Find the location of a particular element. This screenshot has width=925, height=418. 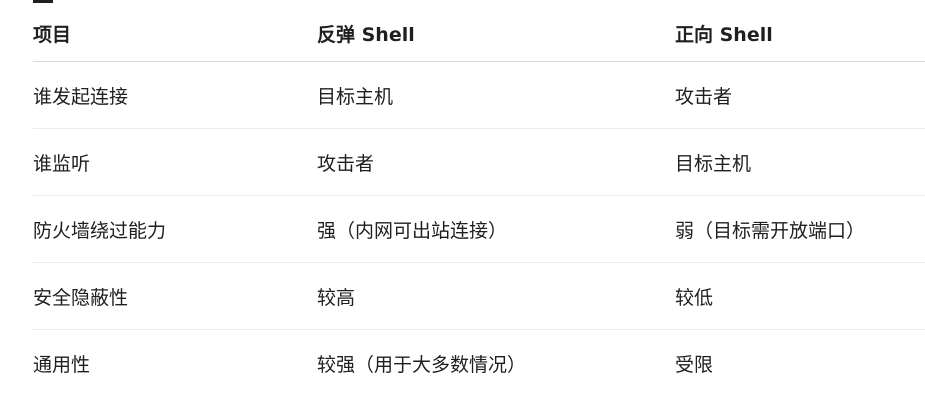

forward-shell-cell: 目标主机 is located at coordinates (800, 162).